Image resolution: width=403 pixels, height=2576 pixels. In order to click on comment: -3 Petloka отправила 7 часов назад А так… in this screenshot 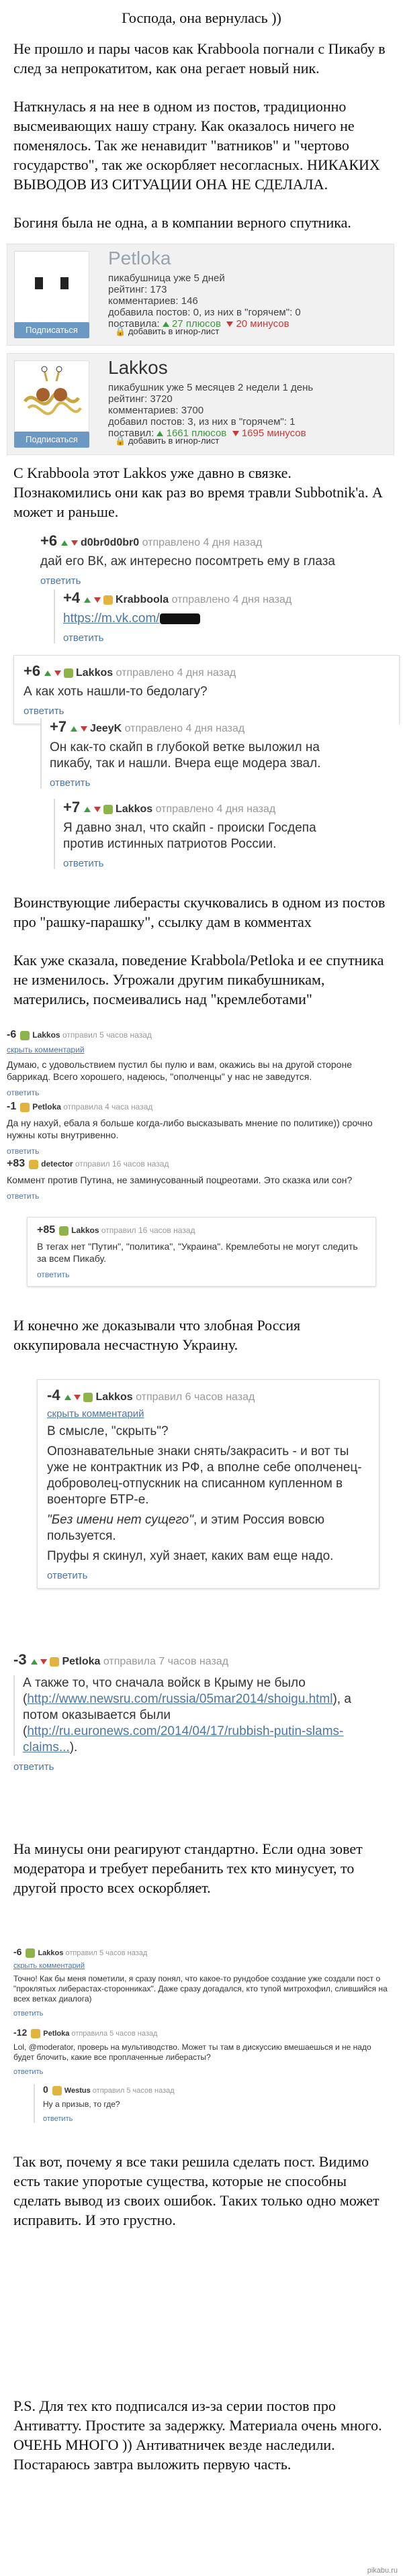, I will do `click(188, 1712)`.